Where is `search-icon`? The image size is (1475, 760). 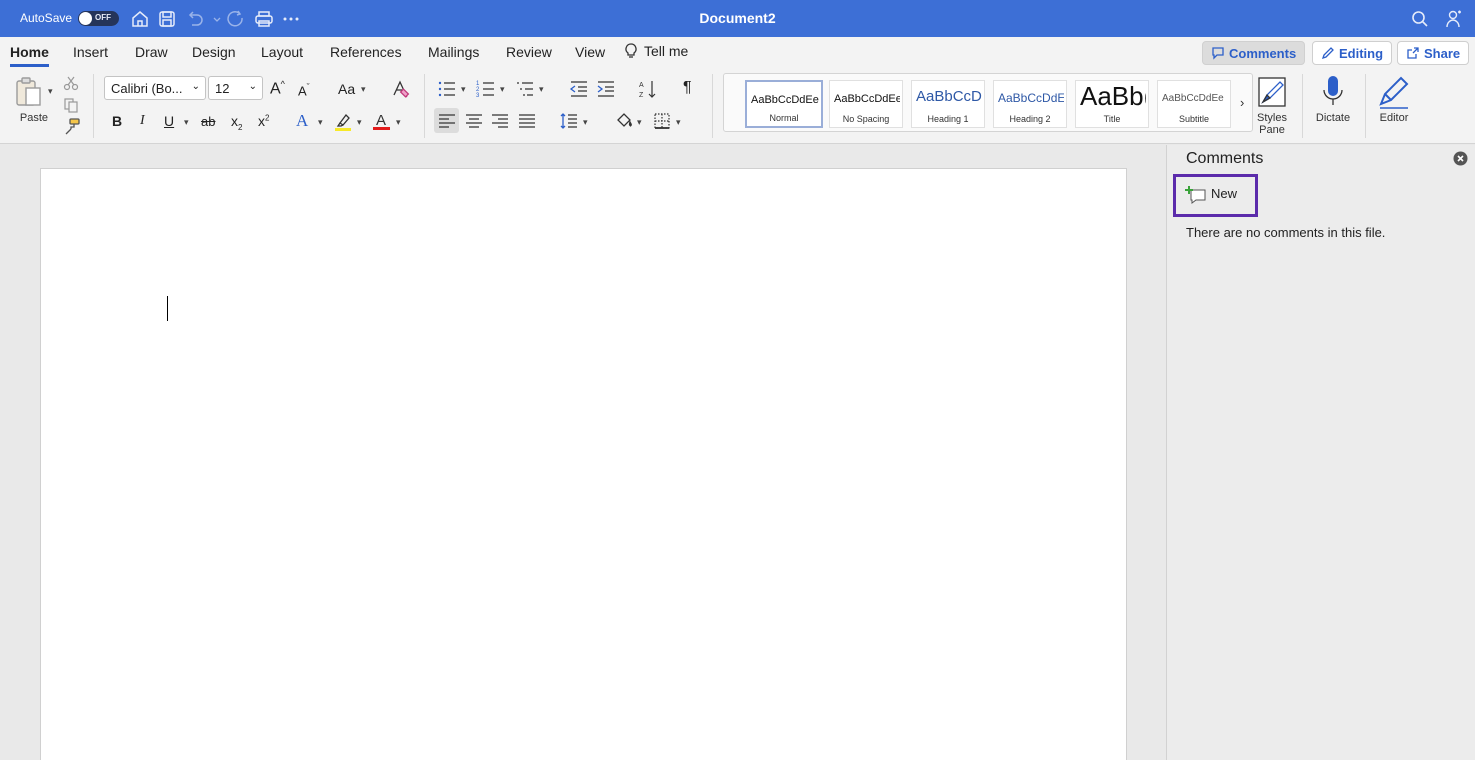 search-icon is located at coordinates (1420, 19).